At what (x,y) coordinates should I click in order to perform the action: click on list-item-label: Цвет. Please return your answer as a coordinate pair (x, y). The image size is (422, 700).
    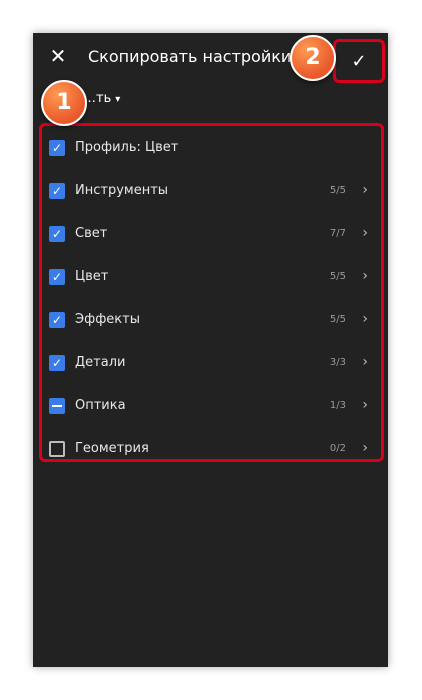
    Looking at the image, I should click on (92, 276).